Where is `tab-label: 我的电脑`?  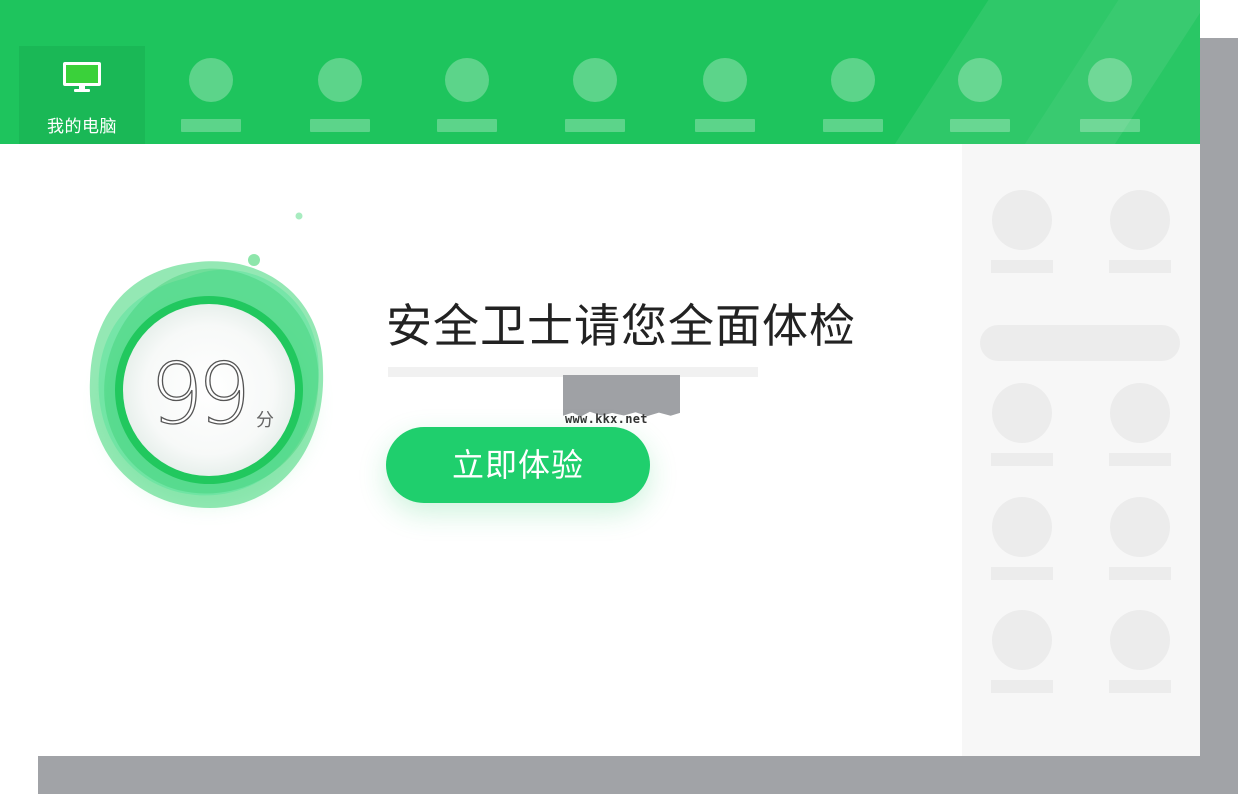
tab-label: 我的电脑 is located at coordinates (82, 127).